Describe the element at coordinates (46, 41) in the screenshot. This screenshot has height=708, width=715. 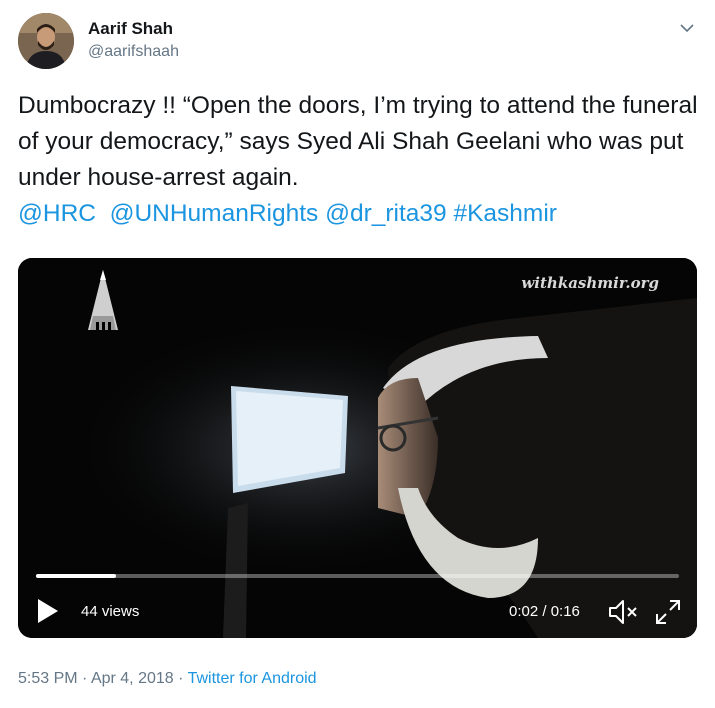
I see `avatar` at that location.